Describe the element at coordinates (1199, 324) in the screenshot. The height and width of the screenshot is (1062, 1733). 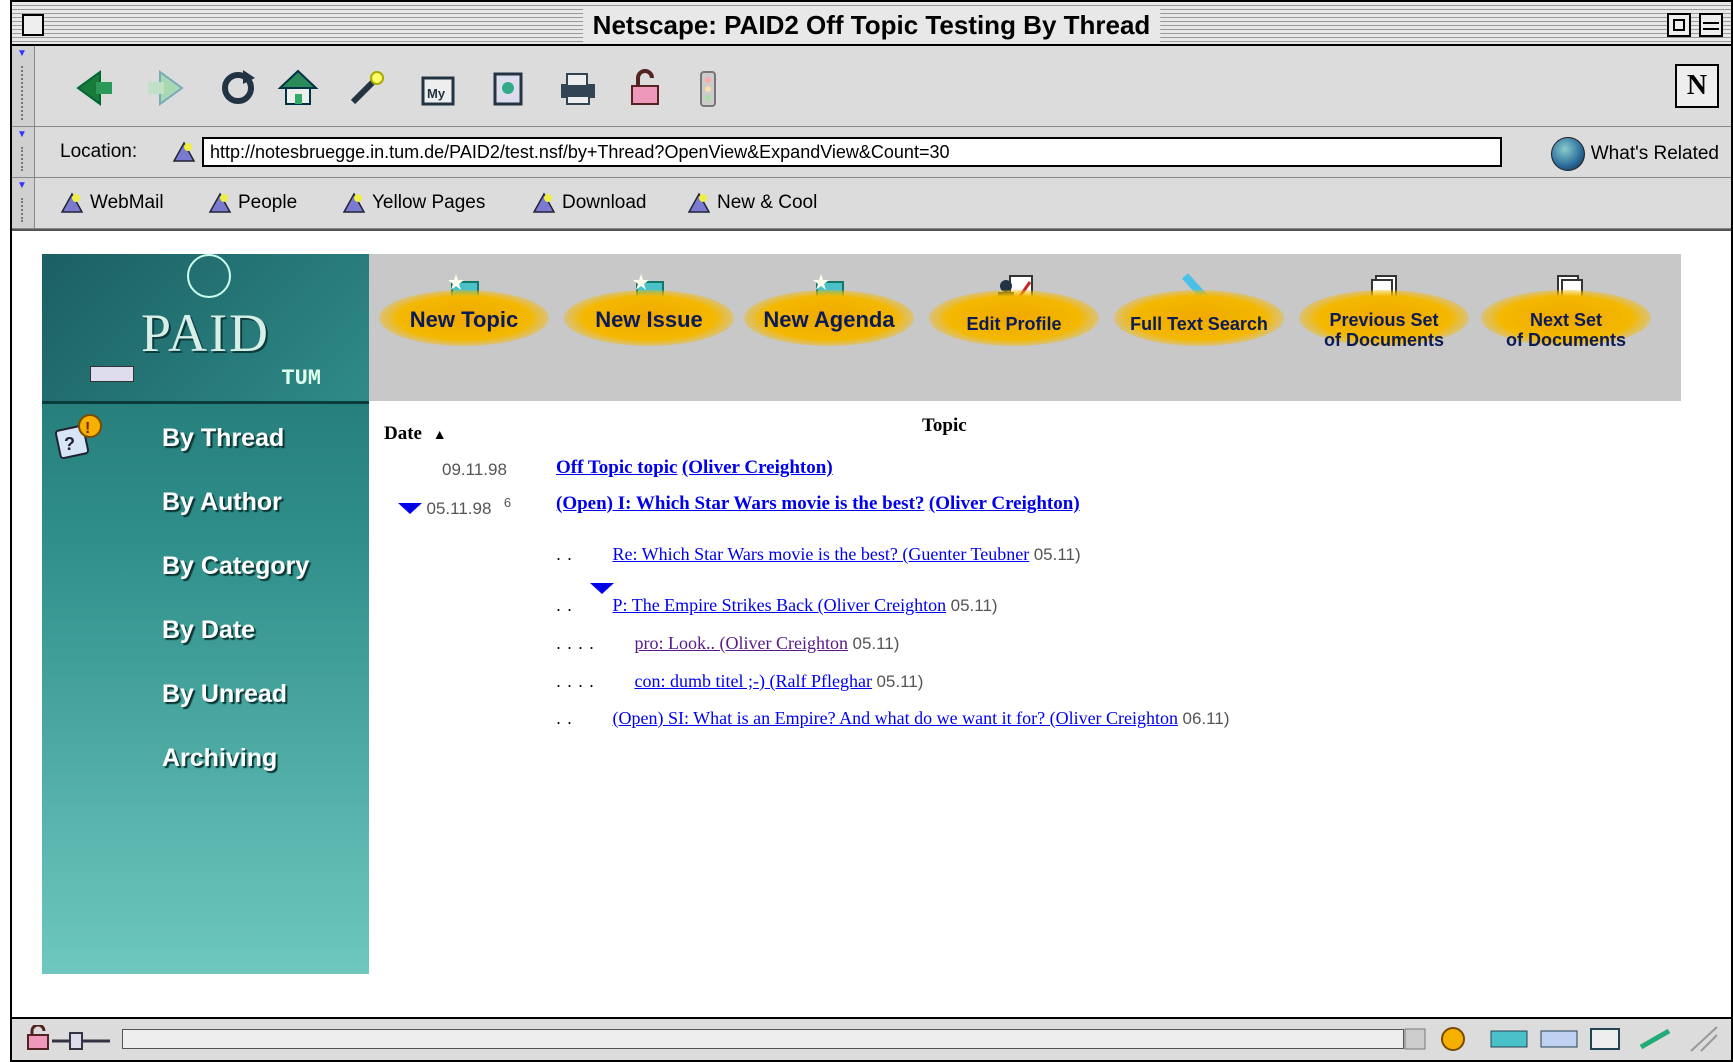
I see `full-text-search-label: Full Text Search` at that location.